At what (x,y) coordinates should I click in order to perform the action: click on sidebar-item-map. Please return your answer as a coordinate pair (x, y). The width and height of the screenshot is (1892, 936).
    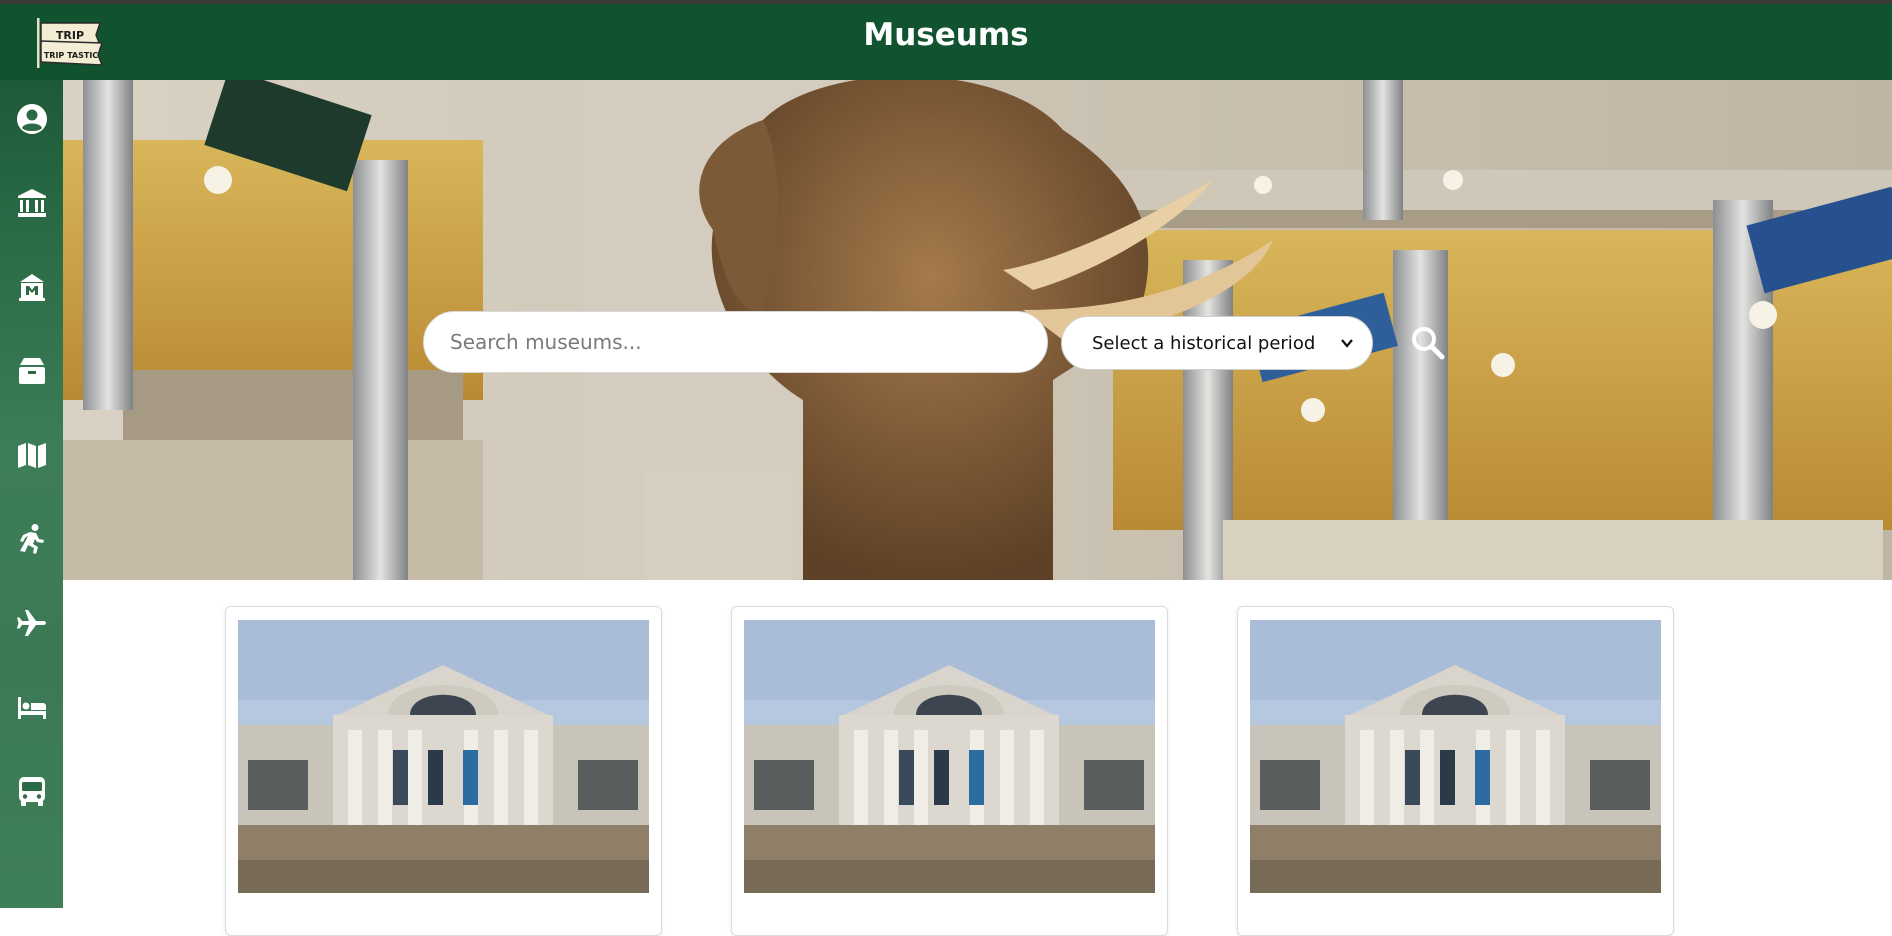
    Looking at the image, I should click on (31, 455).